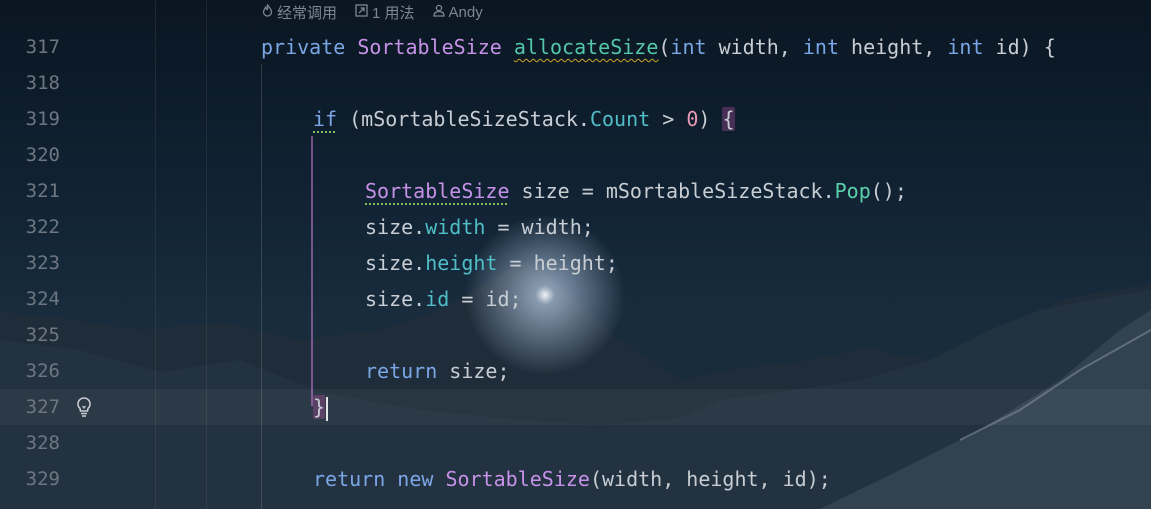 This screenshot has width=1151, height=509. What do you see at coordinates (42, 47) in the screenshot?
I see `line-number: 317` at bounding box center [42, 47].